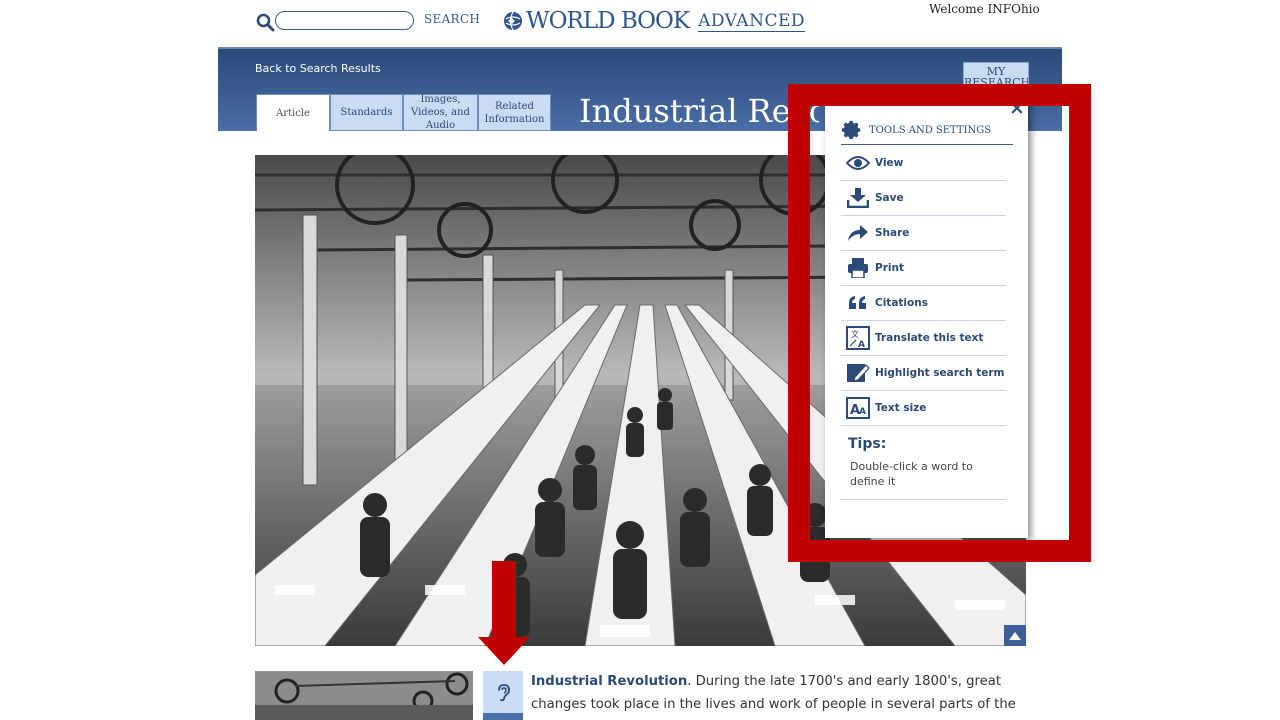 The image size is (1280, 720). I want to click on tool-highlight-label: Highlight search term, so click(940, 373).